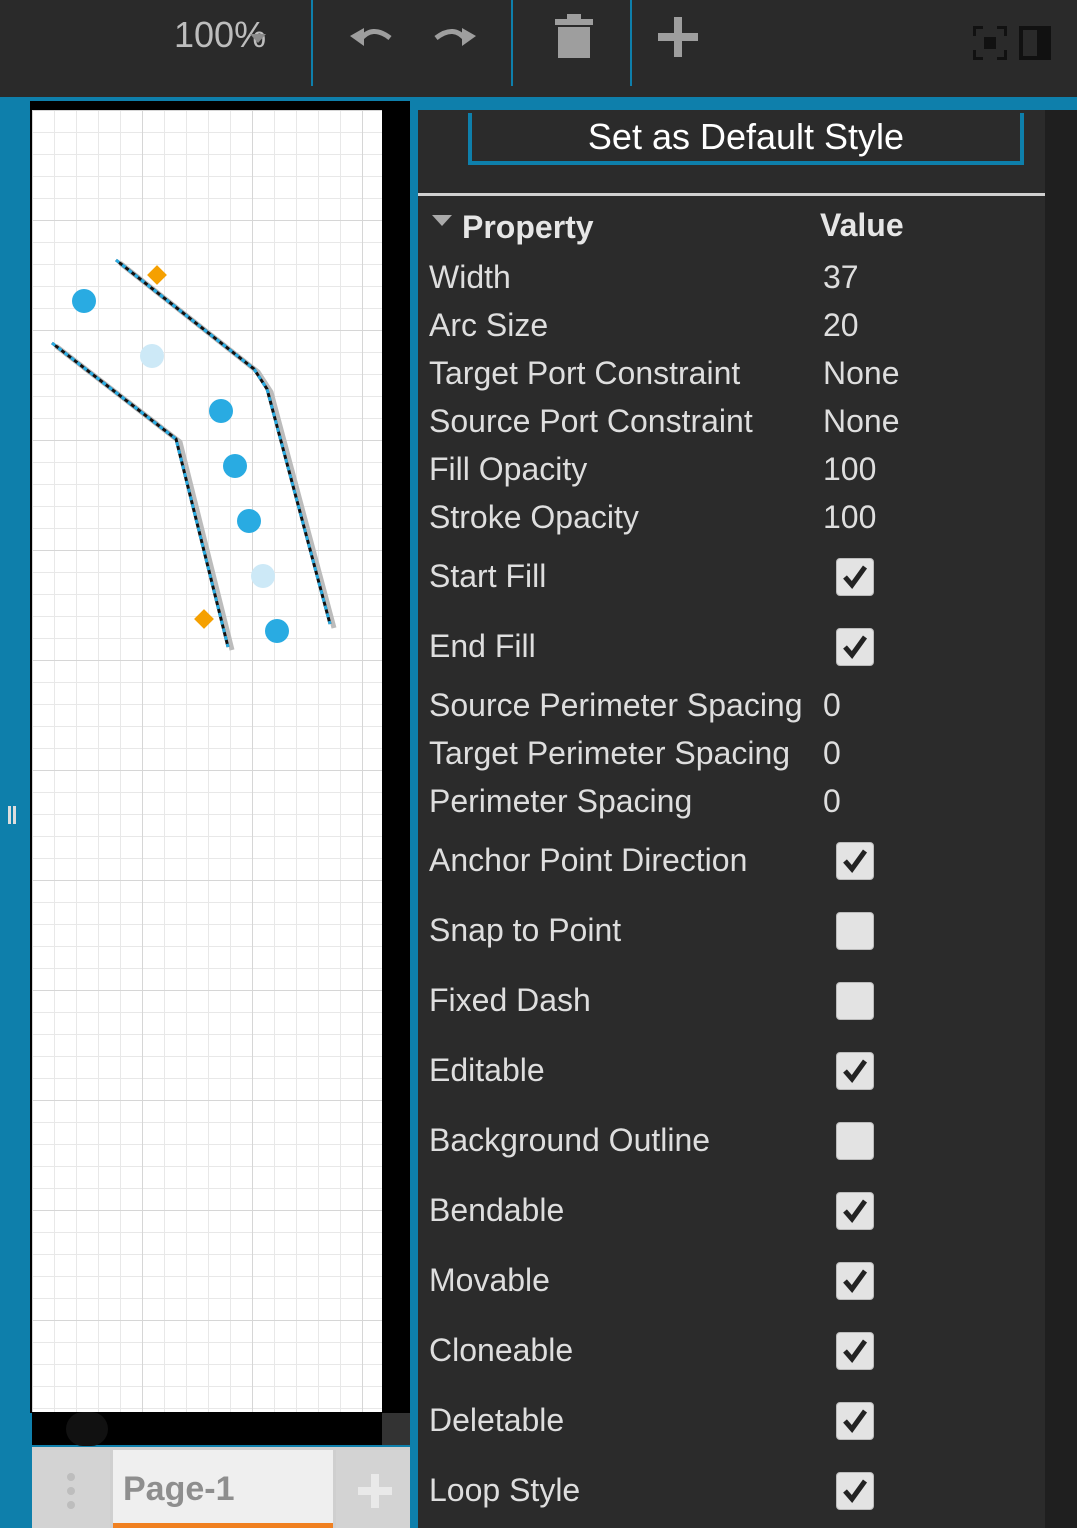 Image resolution: width=1077 pixels, height=1528 pixels. Describe the element at coordinates (610, 753) in the screenshot. I see `property-label: Target Perimeter Spacing` at that location.